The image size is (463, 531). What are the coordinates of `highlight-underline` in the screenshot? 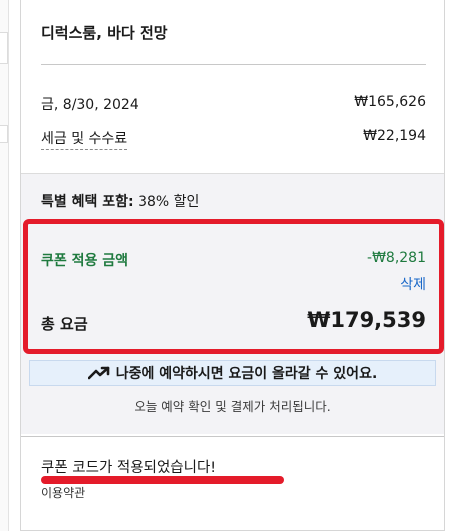 It's located at (162, 480).